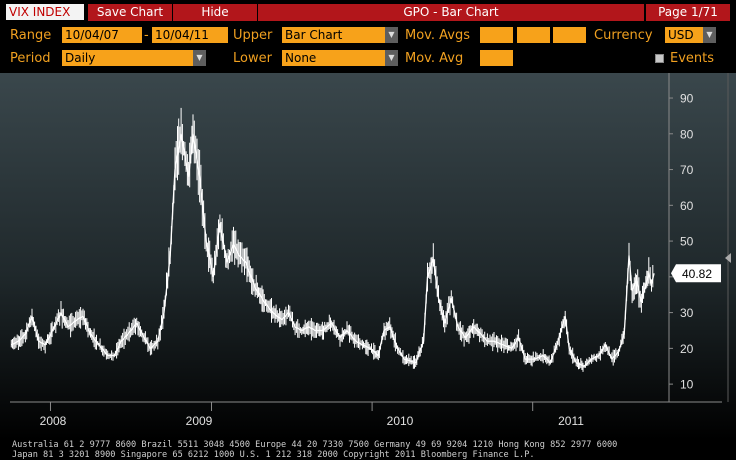 This screenshot has height=460, width=736. Describe the element at coordinates (687, 349) in the screenshot. I see `y-tick-label: 20` at that location.